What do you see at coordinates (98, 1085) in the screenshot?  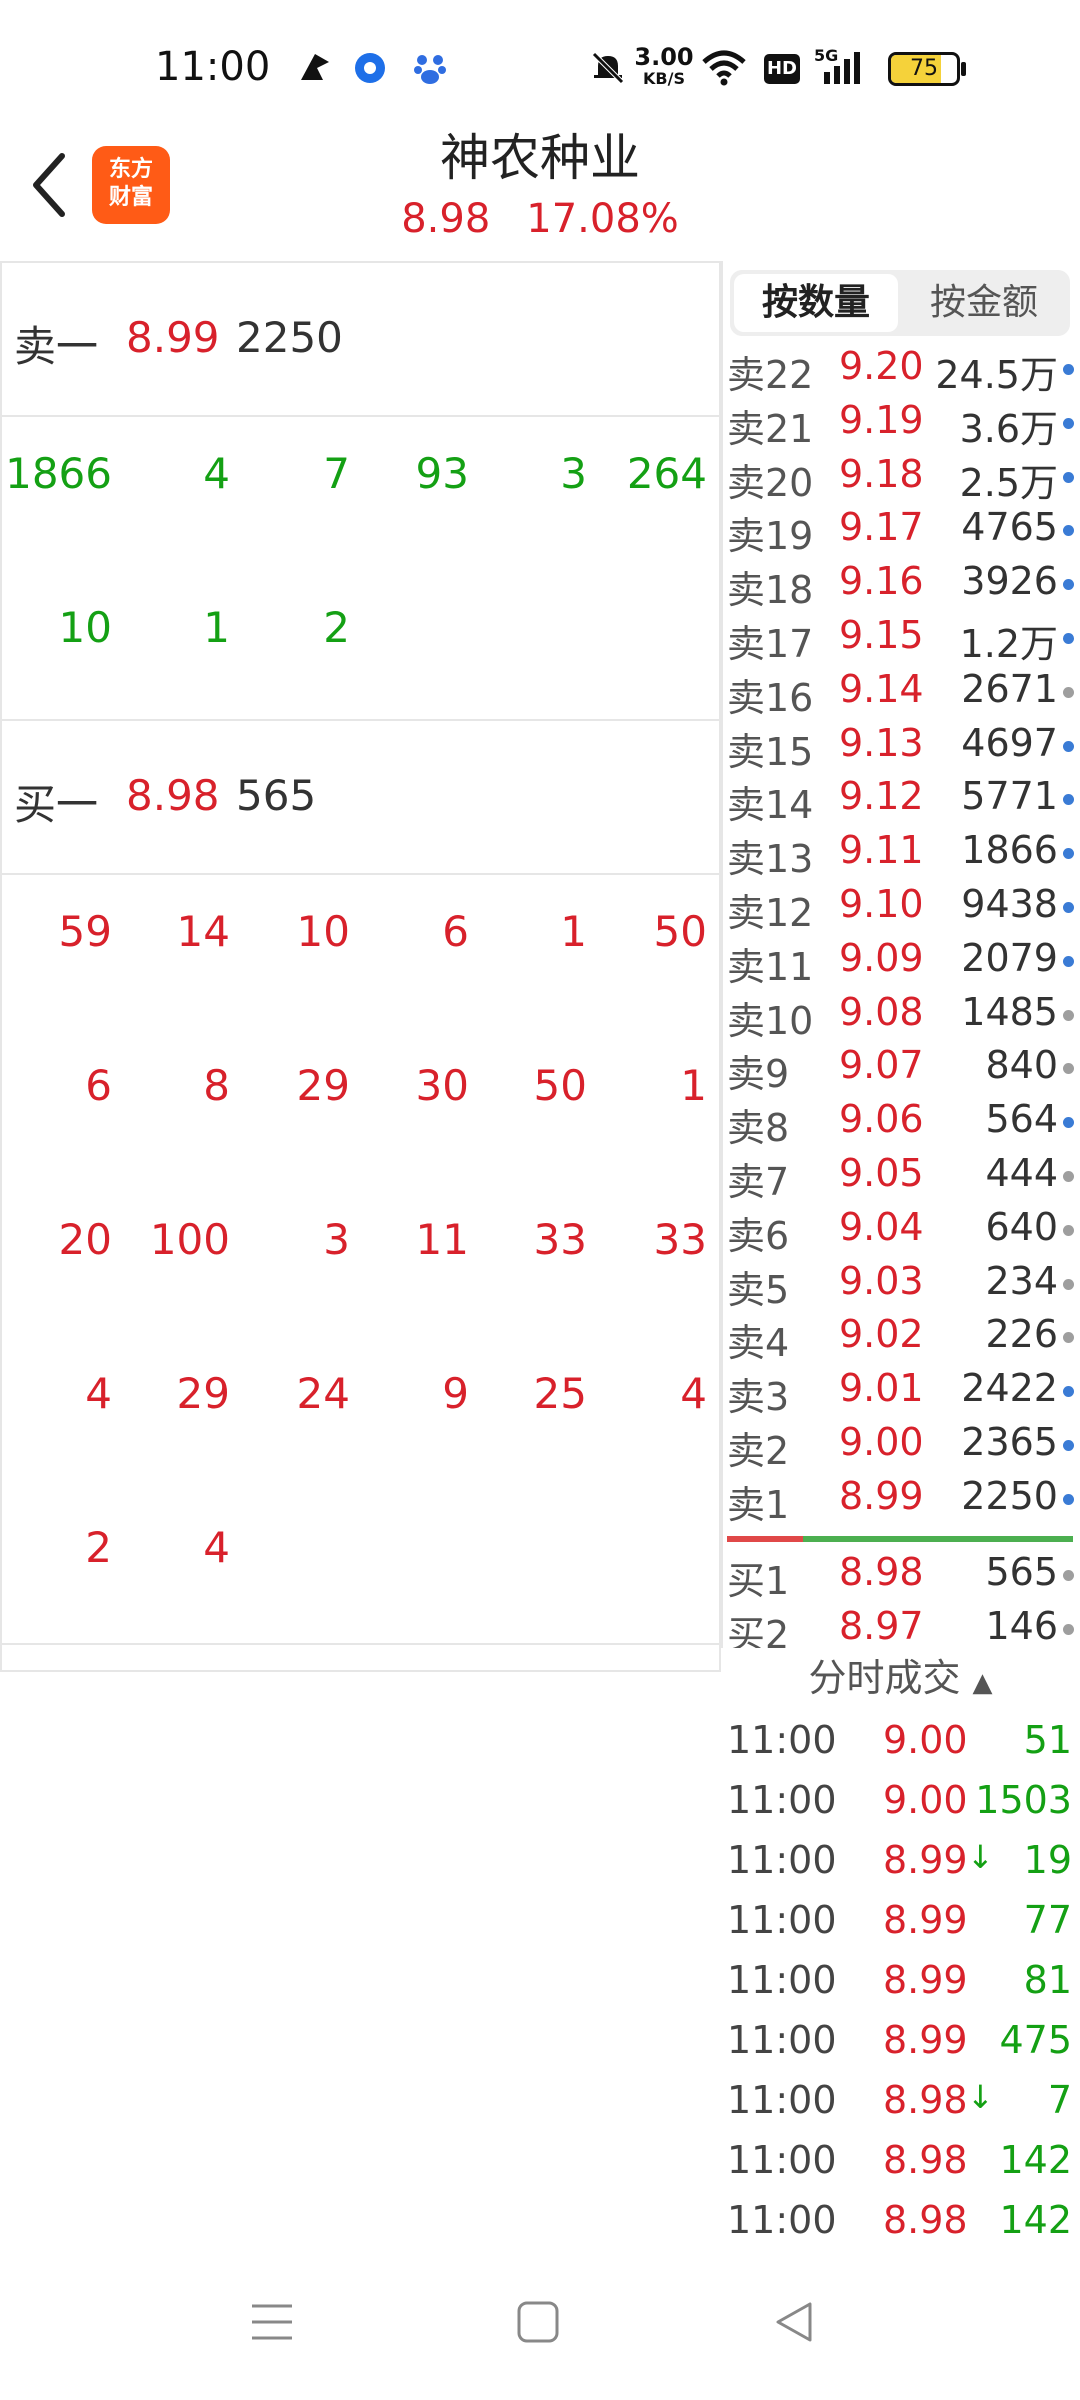 I see `queue-volume: 6` at bounding box center [98, 1085].